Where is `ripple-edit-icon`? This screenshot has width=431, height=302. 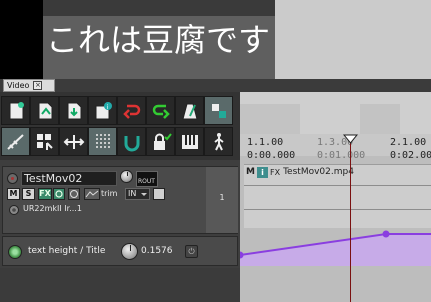 ripple-edit-icon is located at coordinates (15, 141).